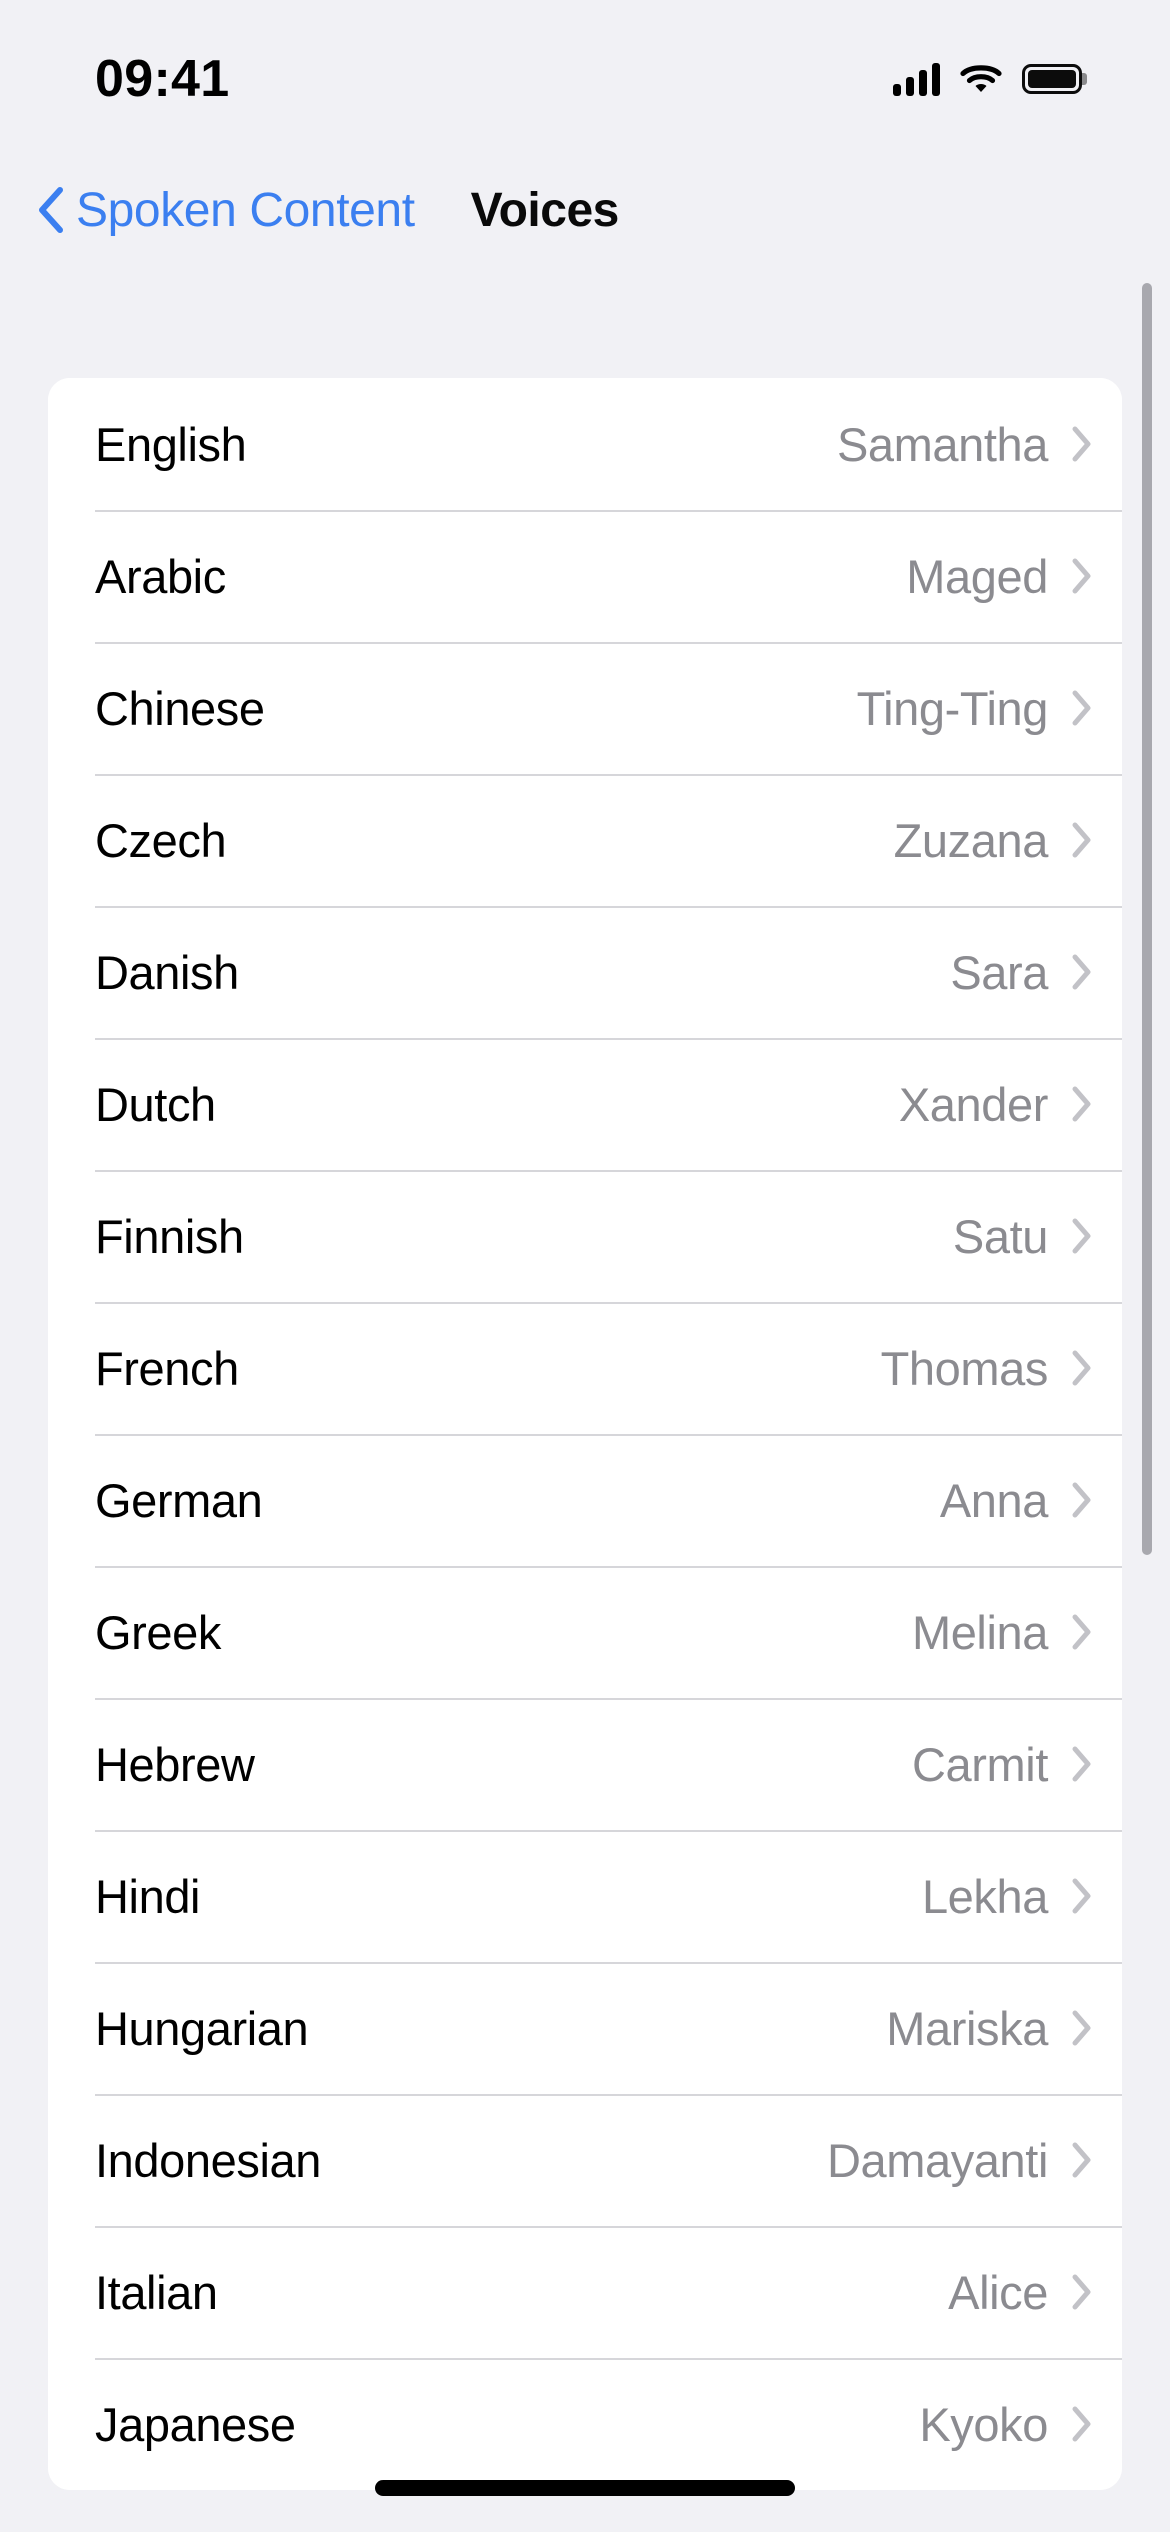 This screenshot has width=1170, height=2532. I want to click on voice-row-voice: Damayanti, so click(937, 2160).